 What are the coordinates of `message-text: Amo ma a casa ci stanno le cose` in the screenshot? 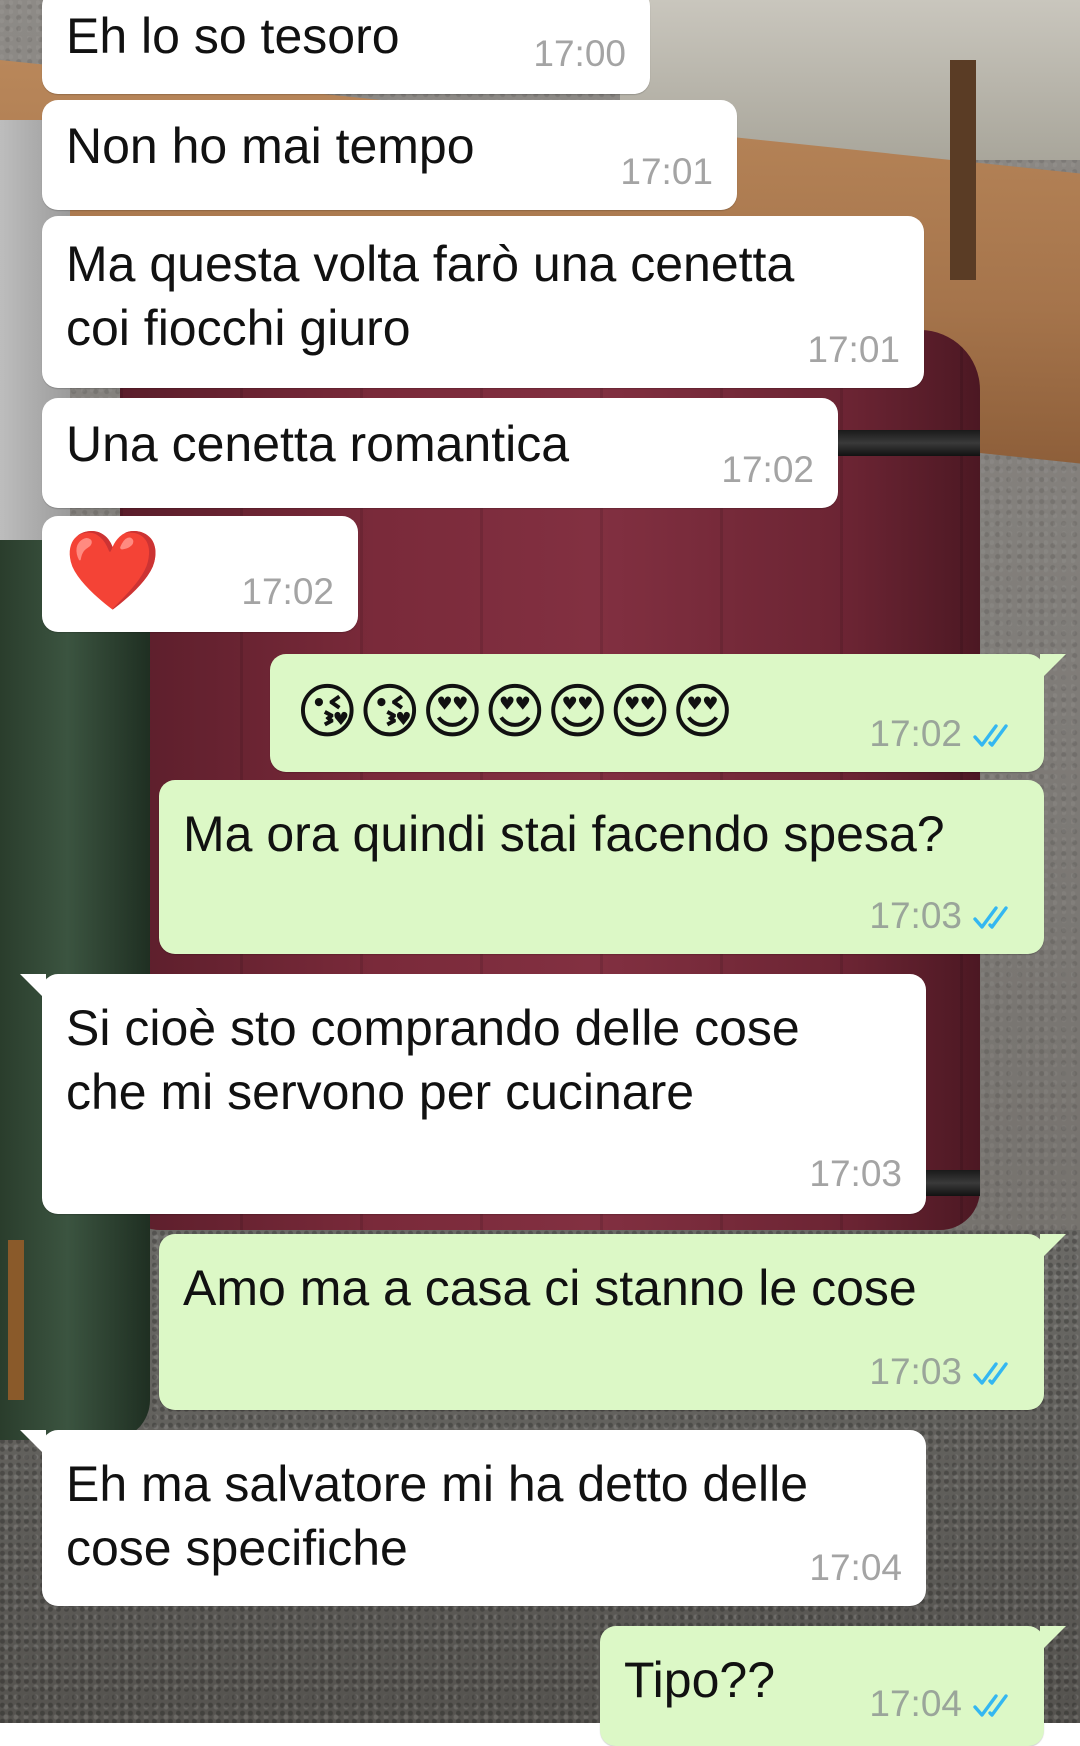 It's located at (550, 1288).